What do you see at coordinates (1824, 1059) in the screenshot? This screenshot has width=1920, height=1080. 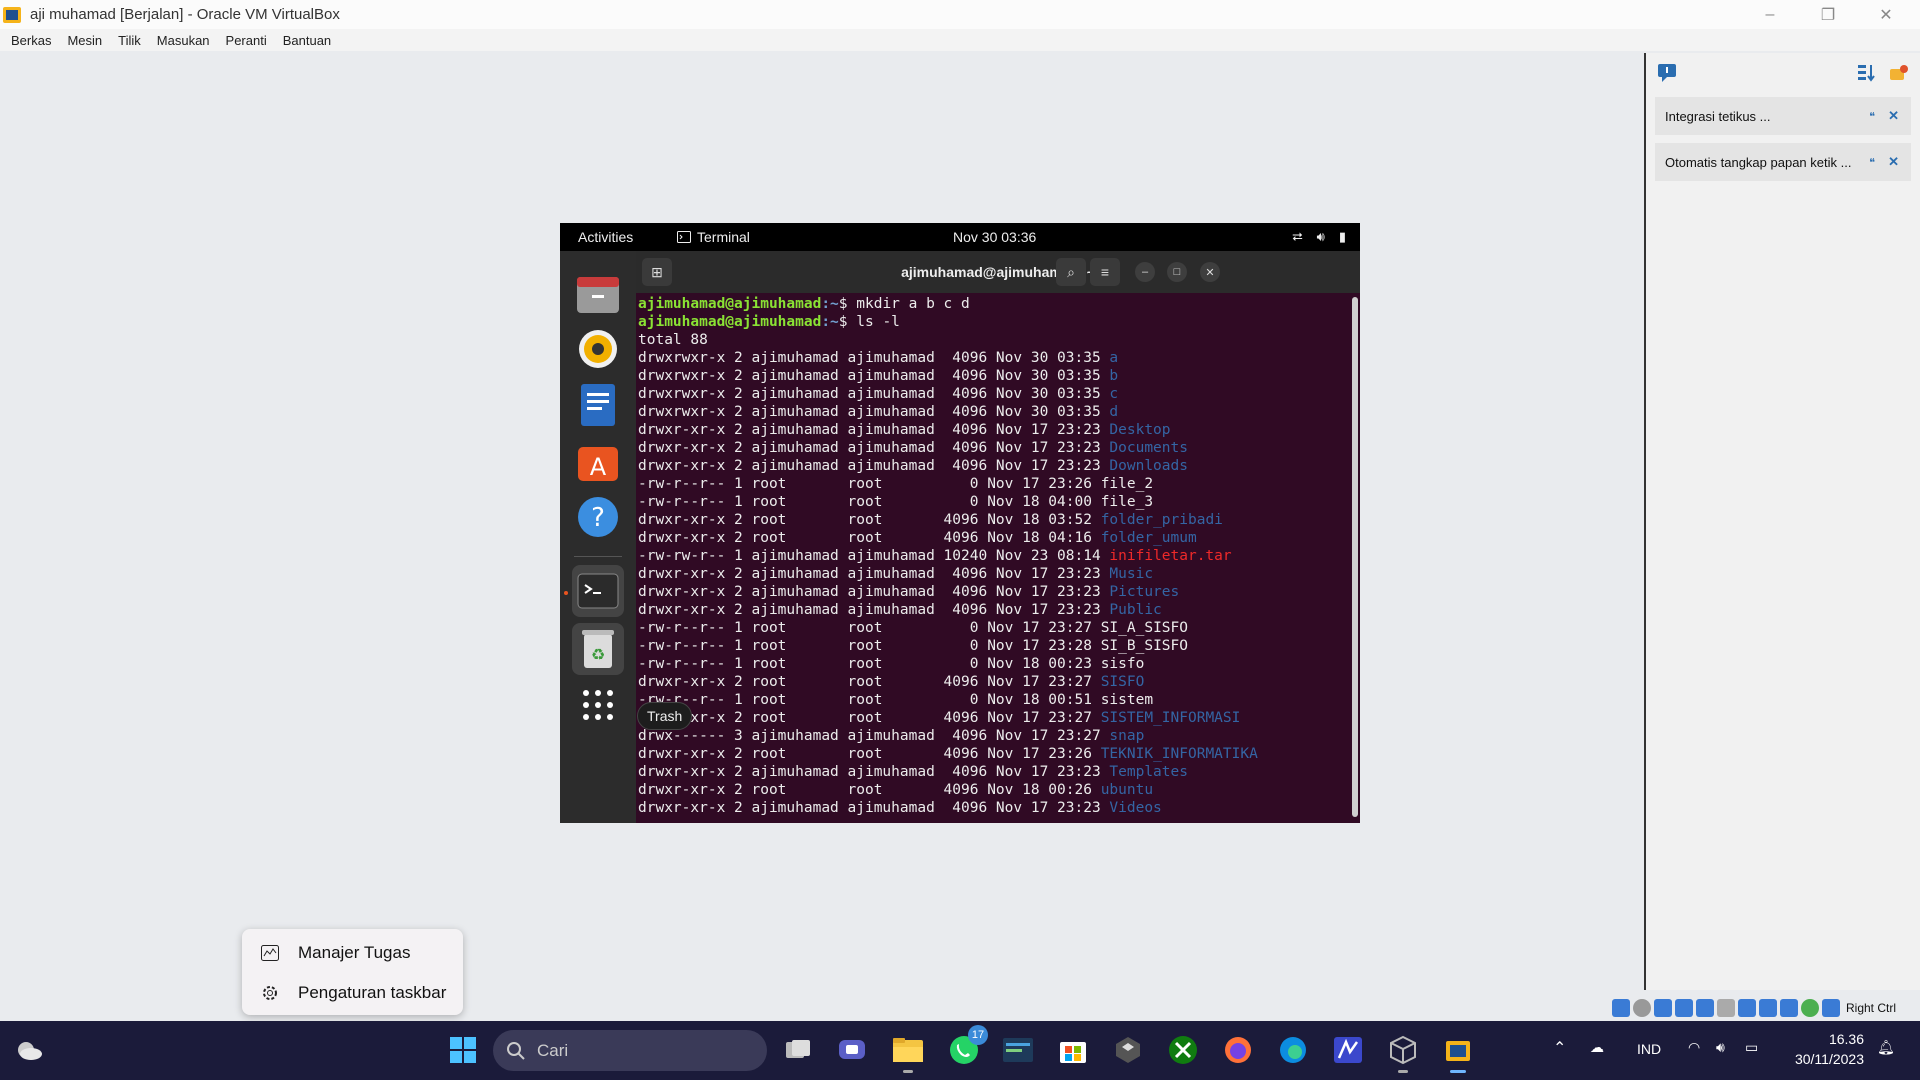 I see `clock-date: 30/11/2023` at bounding box center [1824, 1059].